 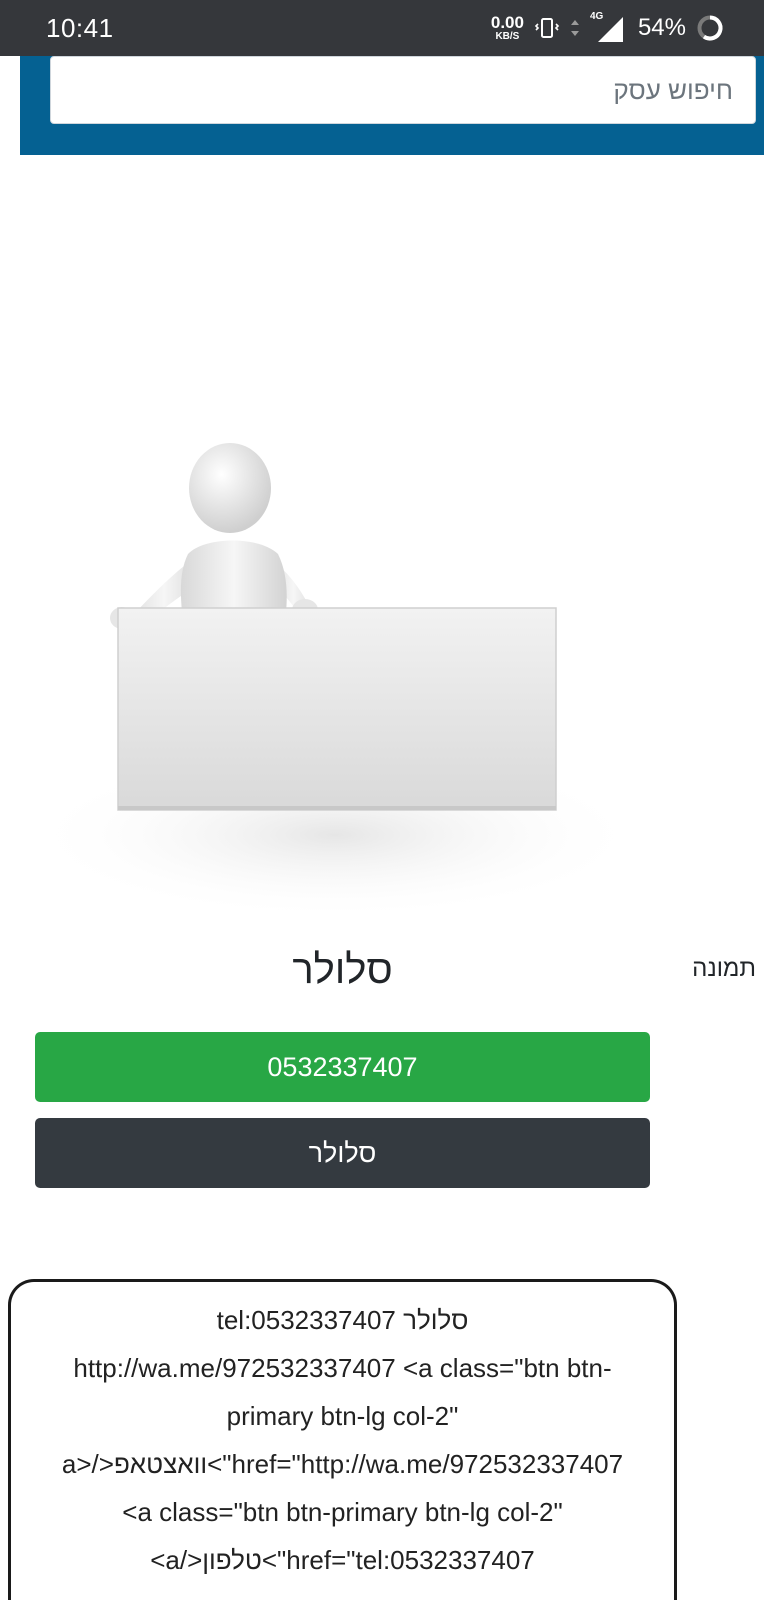 What do you see at coordinates (342, 1320) in the screenshot?
I see `raw-output-line: tel:0532337407 סלולר` at bounding box center [342, 1320].